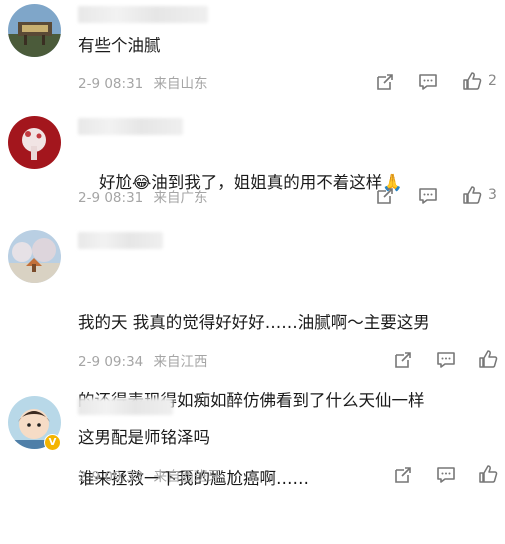 This screenshot has width=505, height=544. I want to click on comment-text: 好尬😂油到我了，姐姐真的用不着这样🙏, so click(288, 182).